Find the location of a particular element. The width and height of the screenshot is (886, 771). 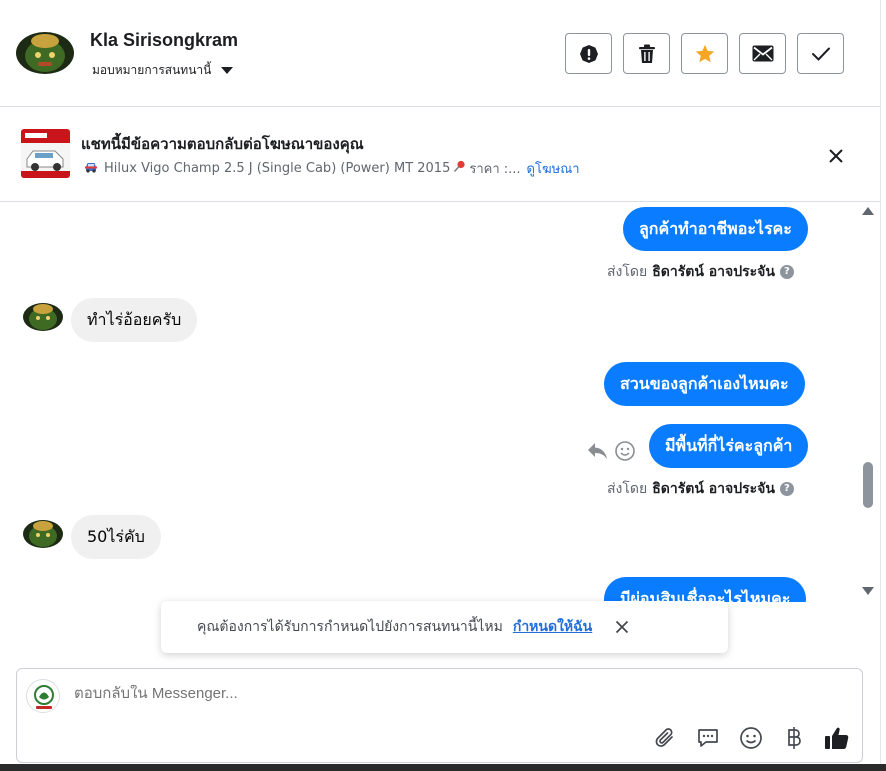

exclamation-circle-icon is located at coordinates (588, 53).